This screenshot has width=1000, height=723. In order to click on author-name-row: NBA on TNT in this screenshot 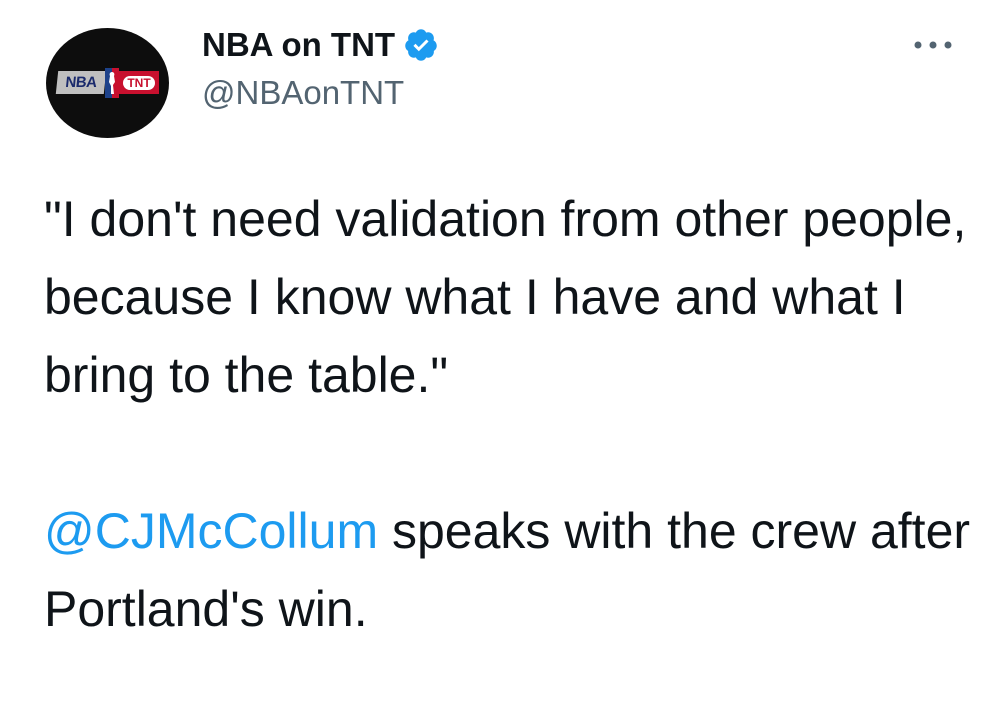, I will do `click(320, 45)`.